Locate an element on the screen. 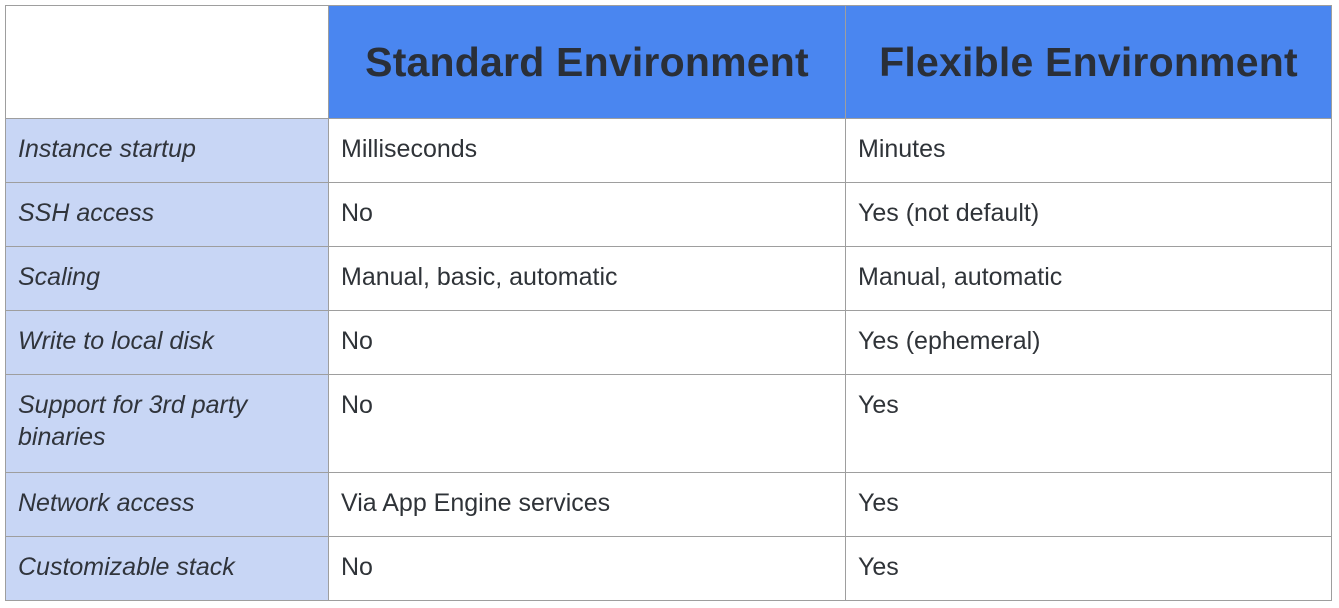 The height and width of the screenshot is (608, 1339). standard-value: Milliseconds is located at coordinates (587, 150).